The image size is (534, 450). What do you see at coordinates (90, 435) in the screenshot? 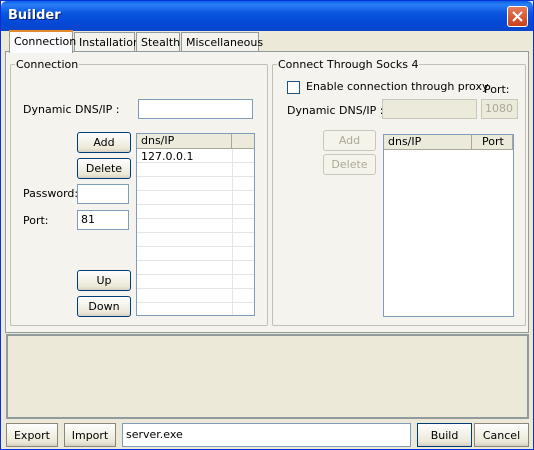
I see `import-button: Import` at bounding box center [90, 435].